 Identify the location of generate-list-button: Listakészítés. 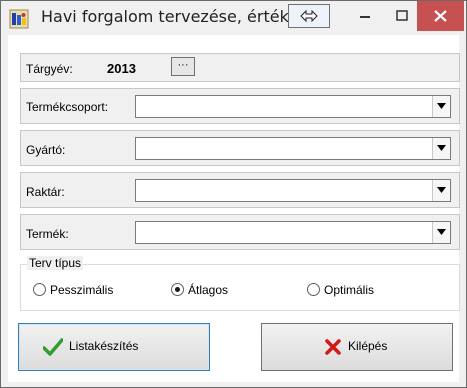
(114, 347).